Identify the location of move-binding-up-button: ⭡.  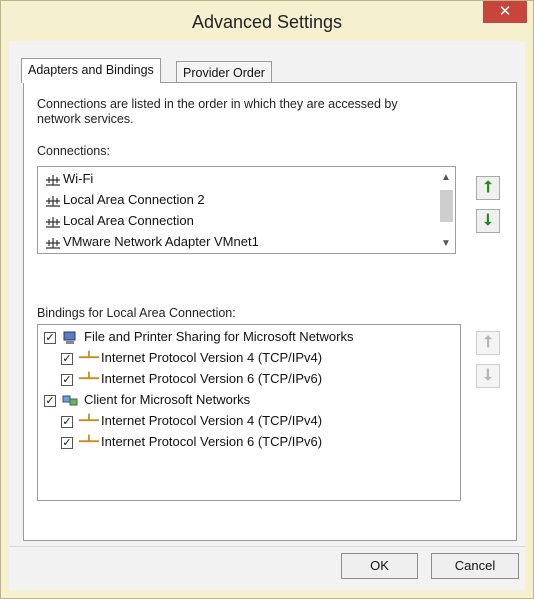
(488, 343).